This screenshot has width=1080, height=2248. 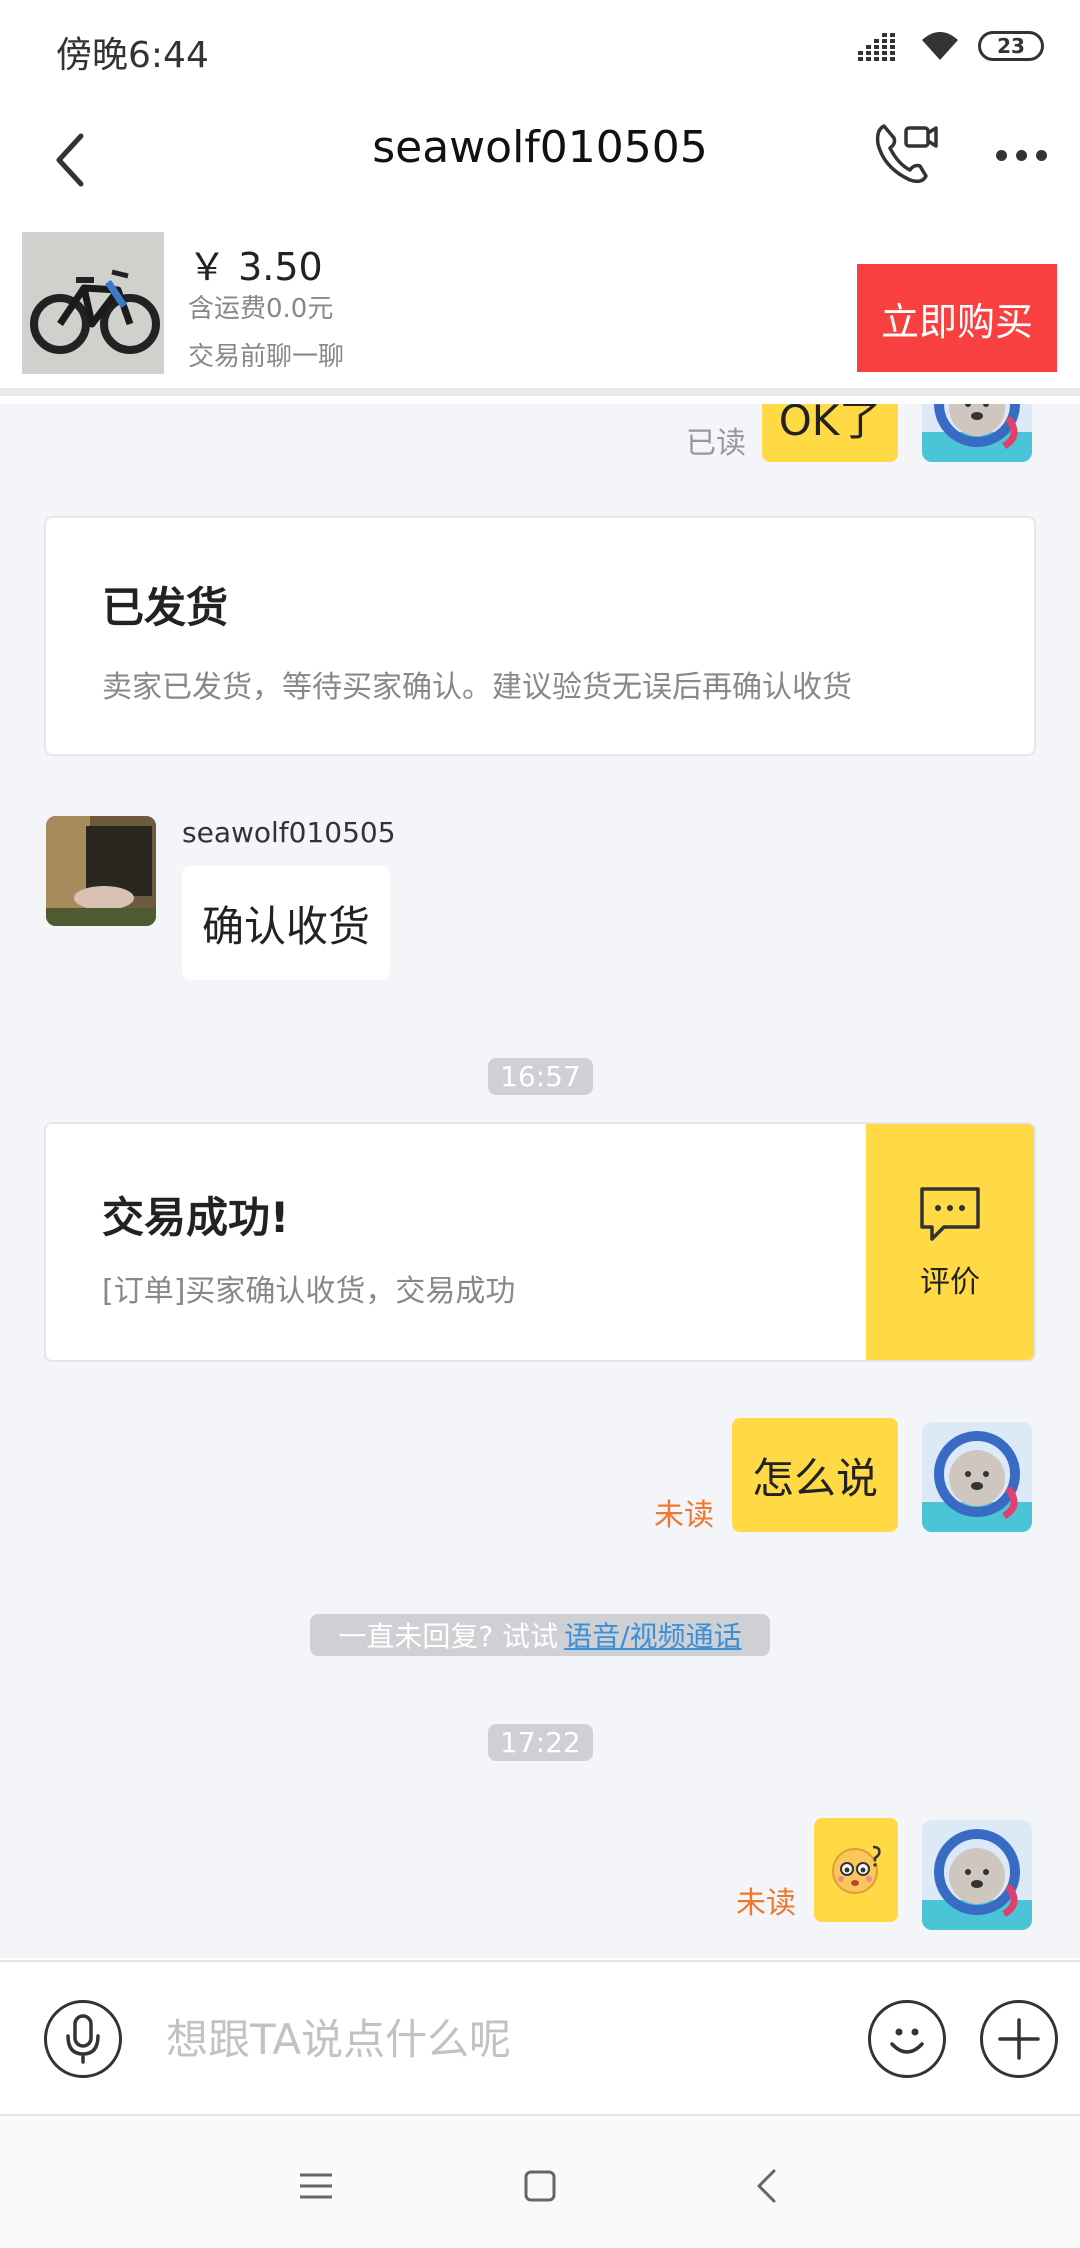 I want to click on card-title: 已发货, so click(x=165, y=607).